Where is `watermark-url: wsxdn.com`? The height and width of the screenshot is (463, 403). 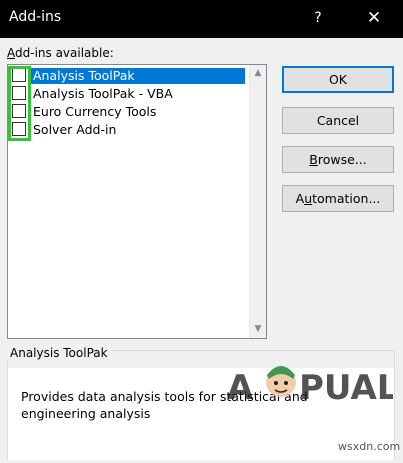
watermark-url: wsxdn.com is located at coordinates (369, 446).